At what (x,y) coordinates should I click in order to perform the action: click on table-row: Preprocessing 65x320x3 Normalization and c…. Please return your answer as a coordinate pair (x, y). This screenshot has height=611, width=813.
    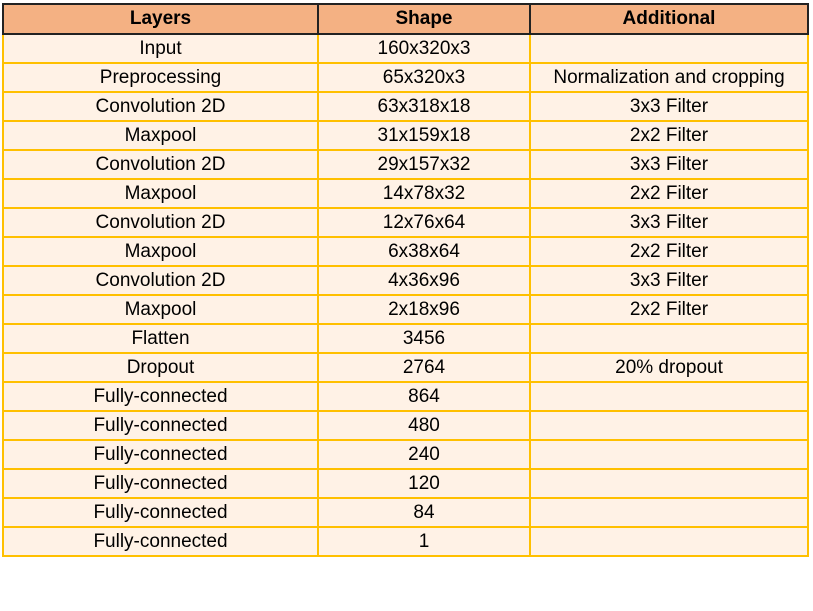
    Looking at the image, I should click on (405, 77).